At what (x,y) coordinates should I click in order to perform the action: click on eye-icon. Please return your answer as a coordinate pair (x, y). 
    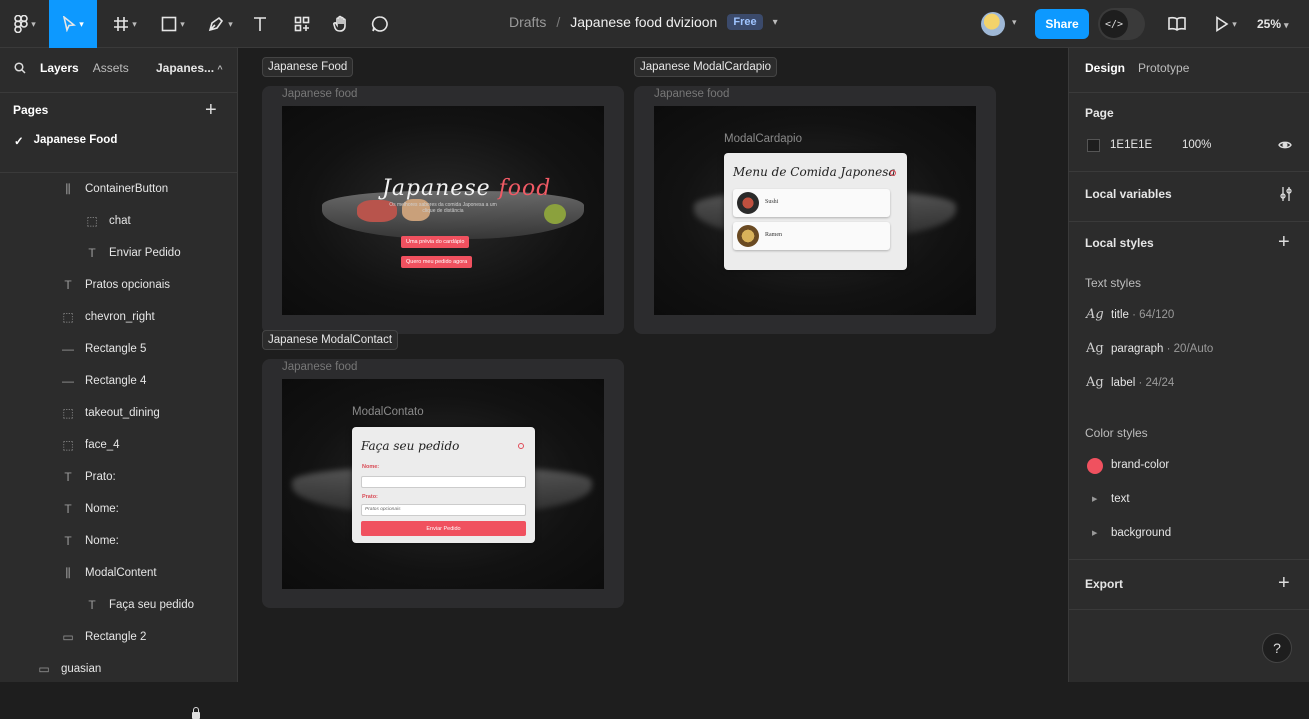
    Looking at the image, I should click on (1285, 145).